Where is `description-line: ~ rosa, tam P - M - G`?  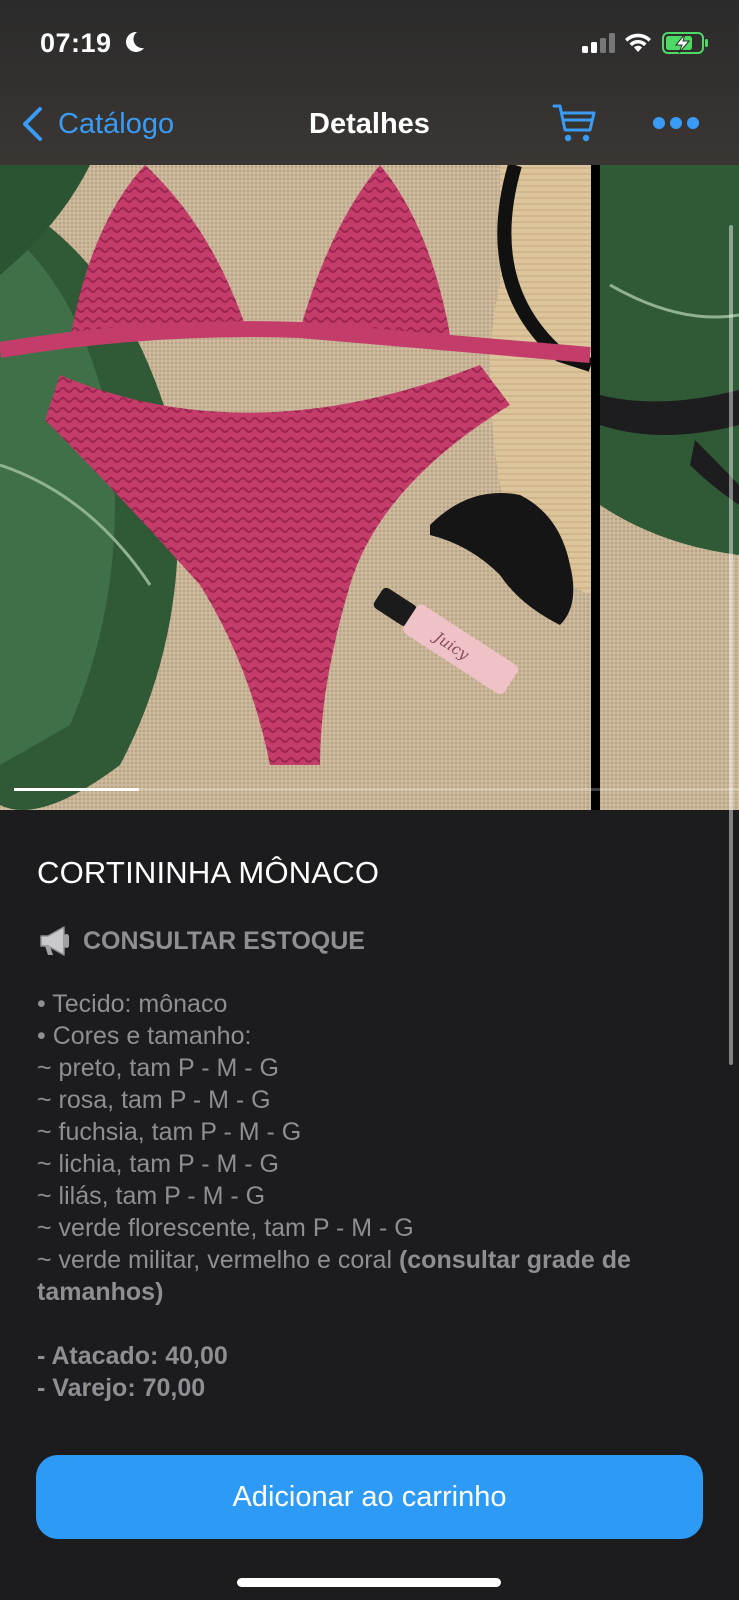 description-line: ~ rosa, tam P - M - G is located at coordinates (154, 1100).